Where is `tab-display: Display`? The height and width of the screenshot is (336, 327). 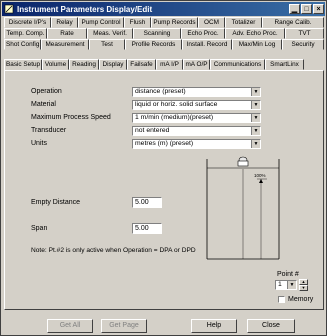
tab-display: Display is located at coordinates (113, 64).